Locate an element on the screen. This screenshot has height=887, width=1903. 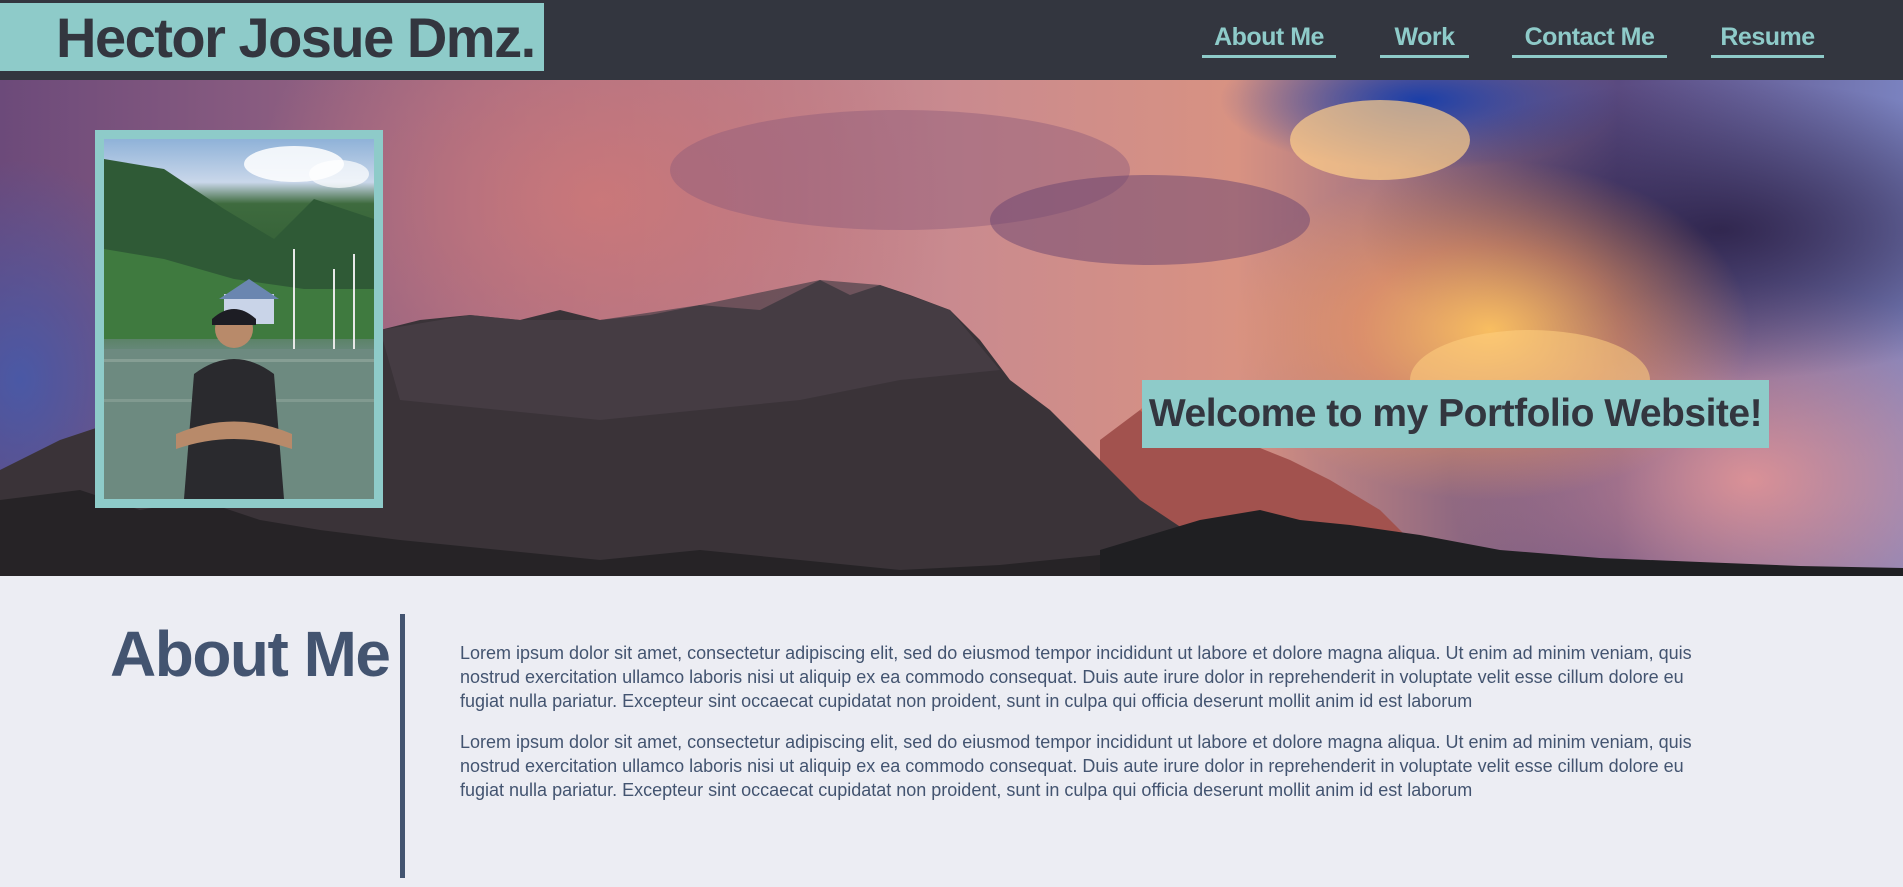
about-heading: About Me is located at coordinates (250, 654).